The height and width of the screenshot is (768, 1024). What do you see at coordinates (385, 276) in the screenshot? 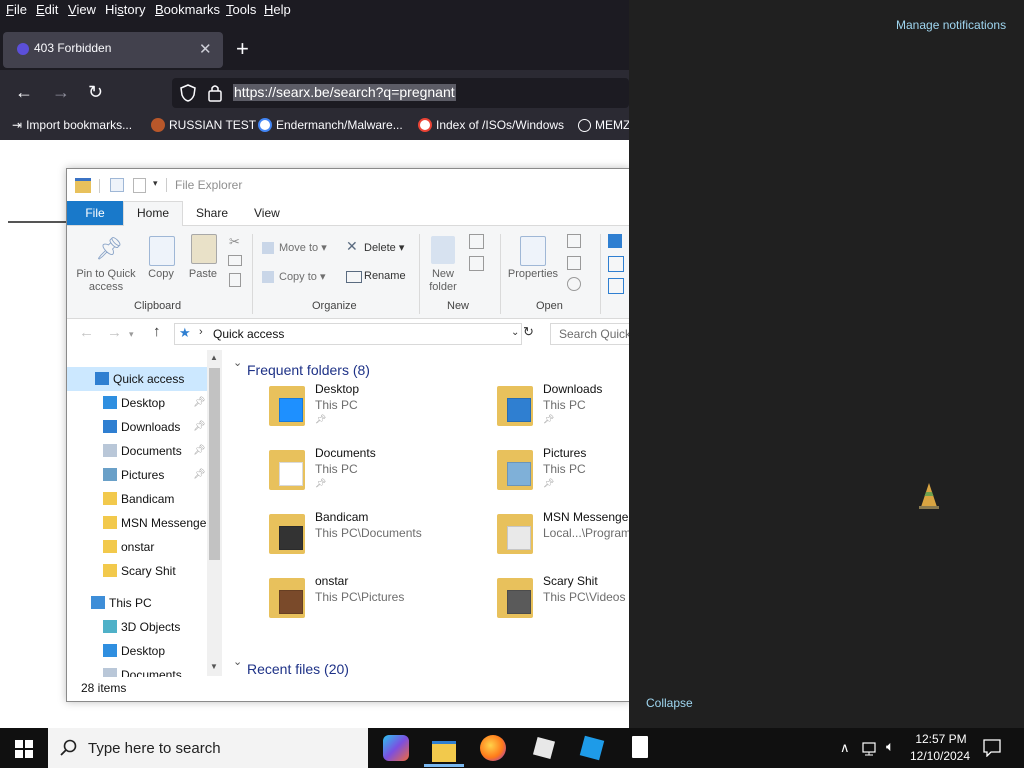
I see `rename-button: Rename` at bounding box center [385, 276].